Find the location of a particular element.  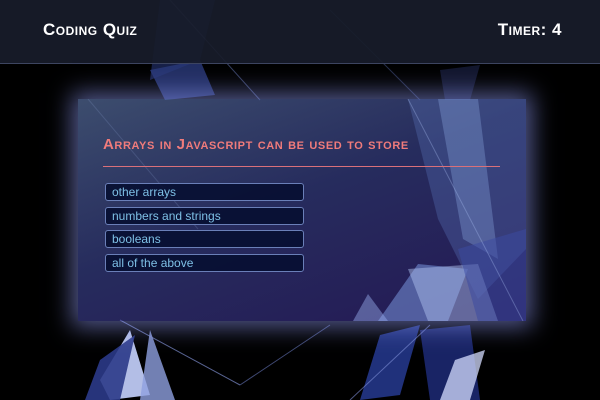

answer-button-other-arrays: other arrays is located at coordinates (204, 192).